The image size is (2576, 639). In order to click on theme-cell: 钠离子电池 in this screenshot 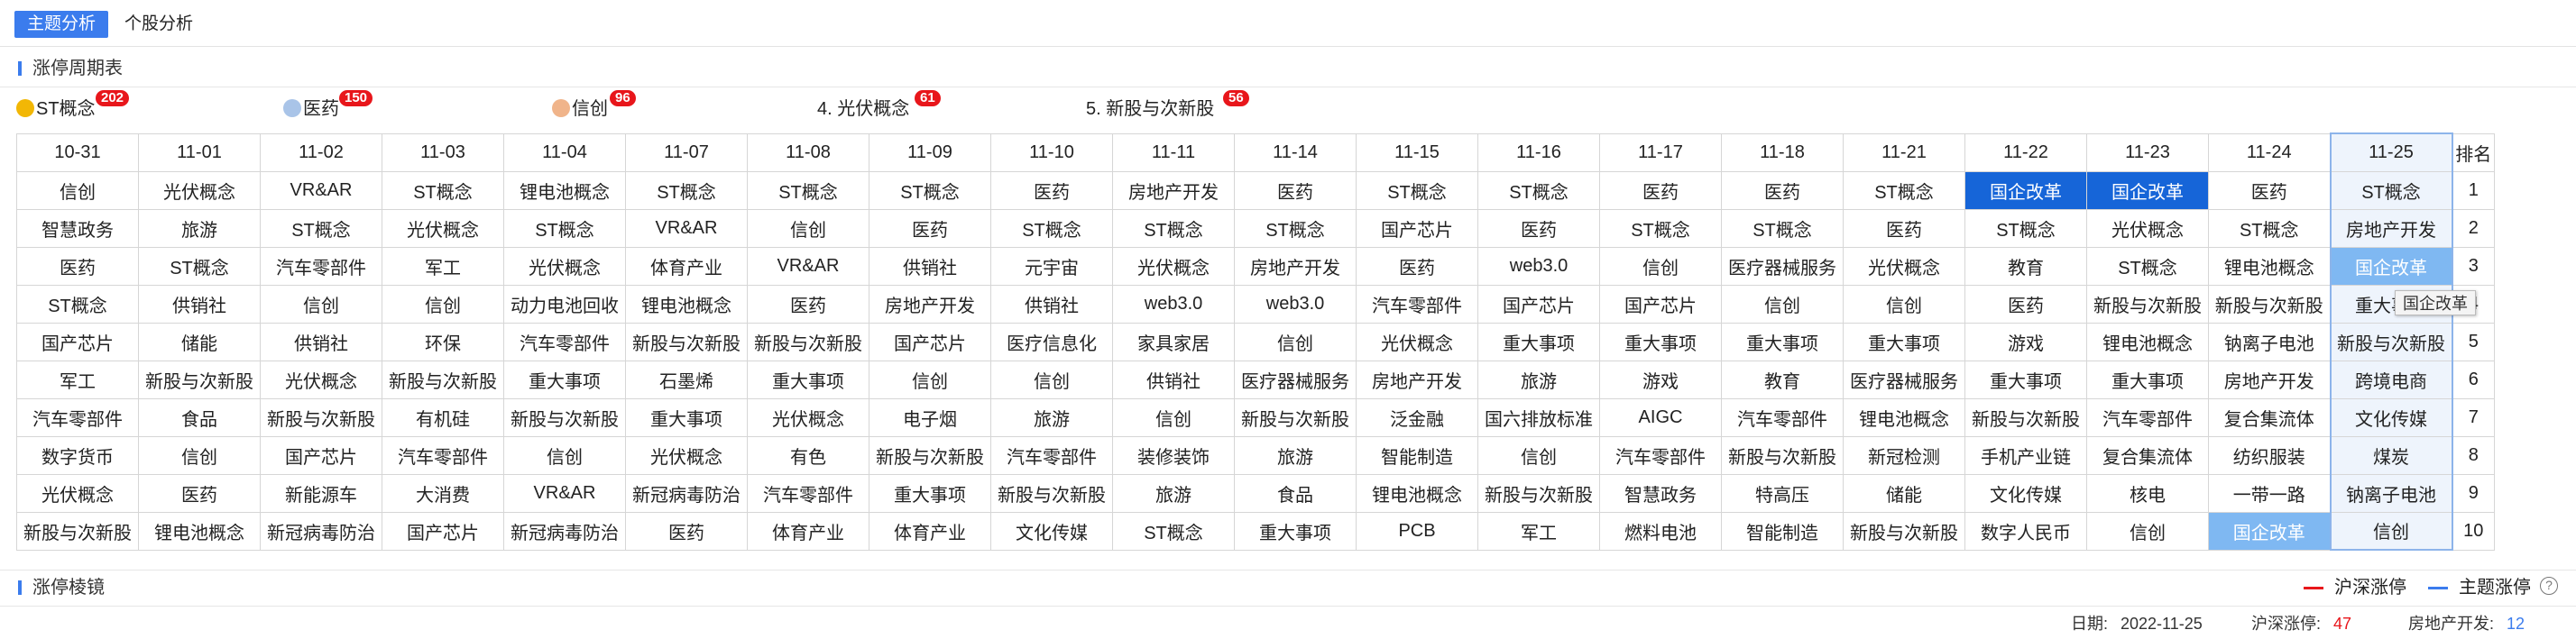, I will do `click(2391, 493)`.